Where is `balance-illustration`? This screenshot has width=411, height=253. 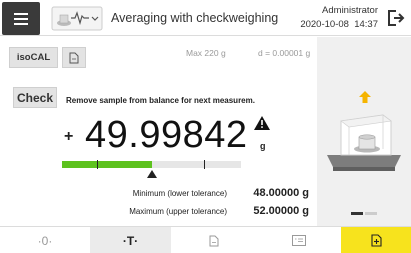 balance-illustration is located at coordinates (364, 142).